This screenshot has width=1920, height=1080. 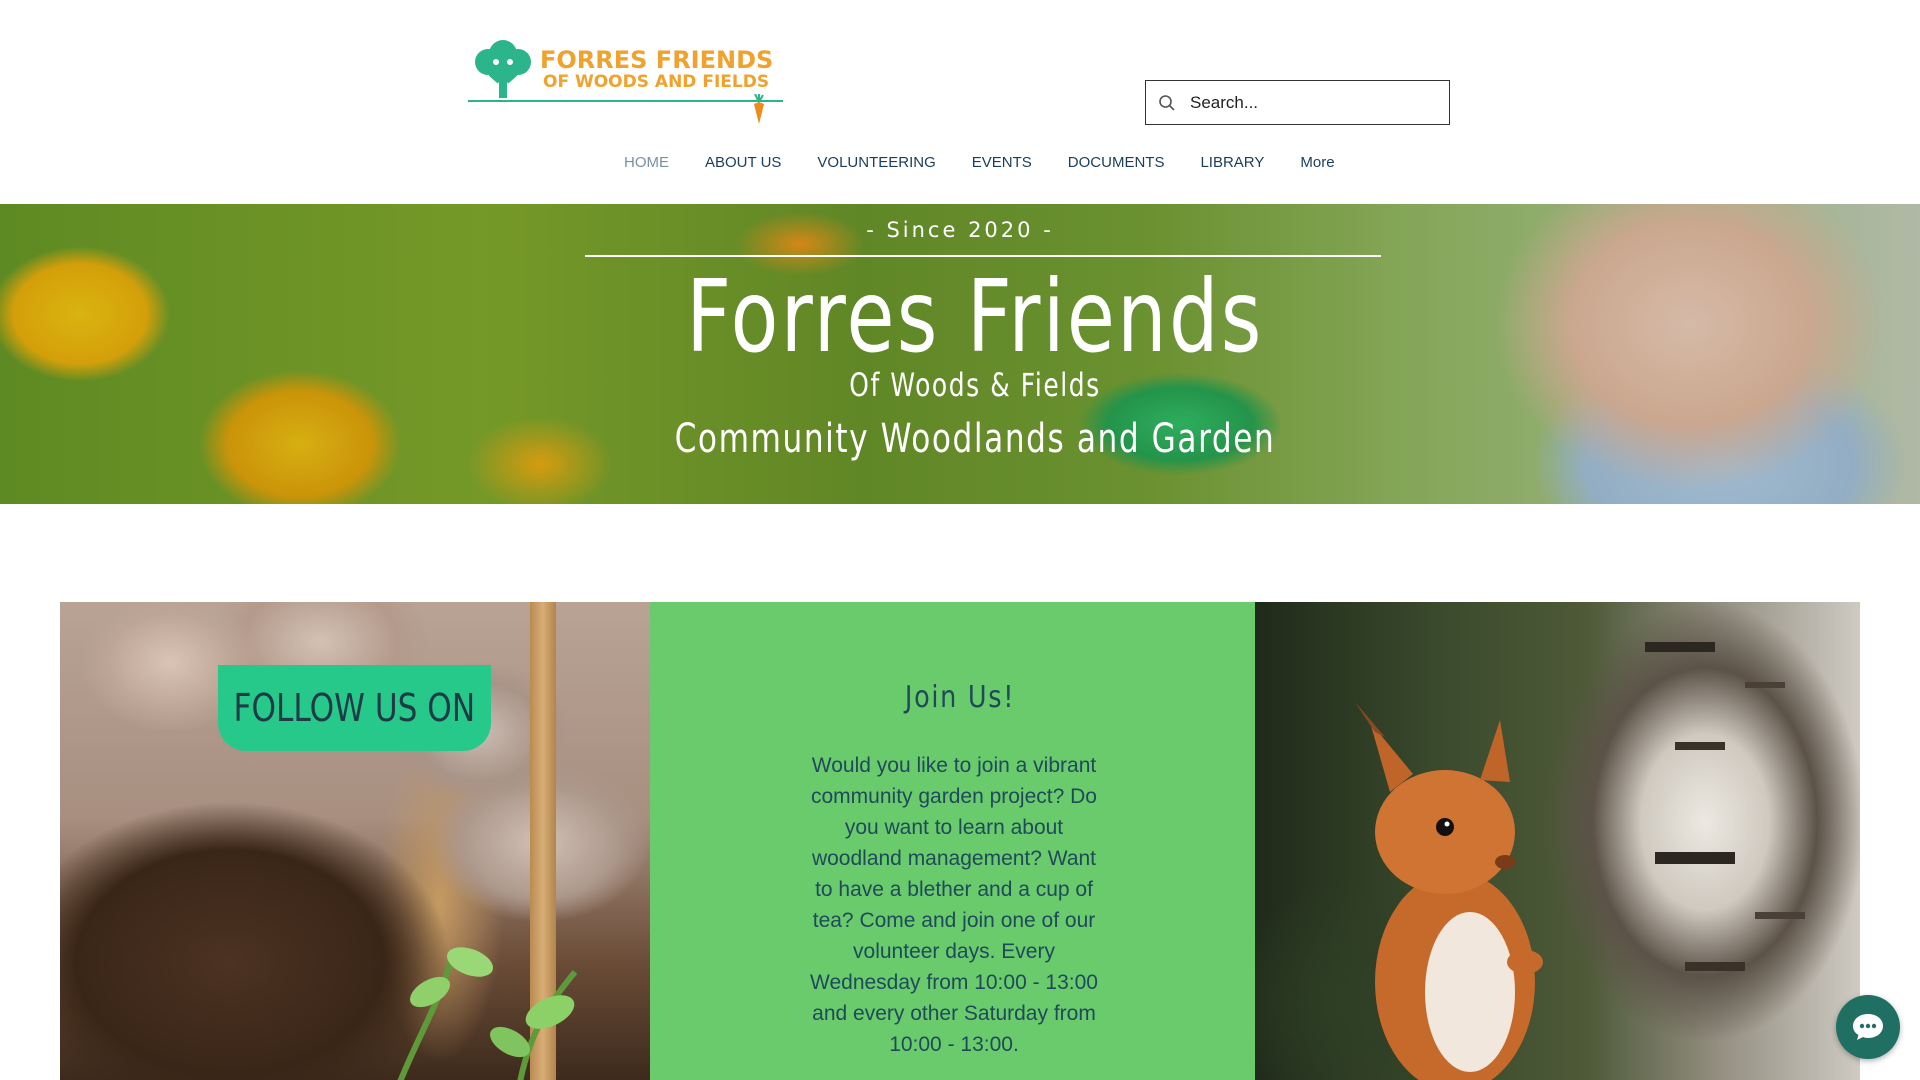 I want to click on hero-tagline: Community Woodlands and Garden, so click(x=975, y=439).